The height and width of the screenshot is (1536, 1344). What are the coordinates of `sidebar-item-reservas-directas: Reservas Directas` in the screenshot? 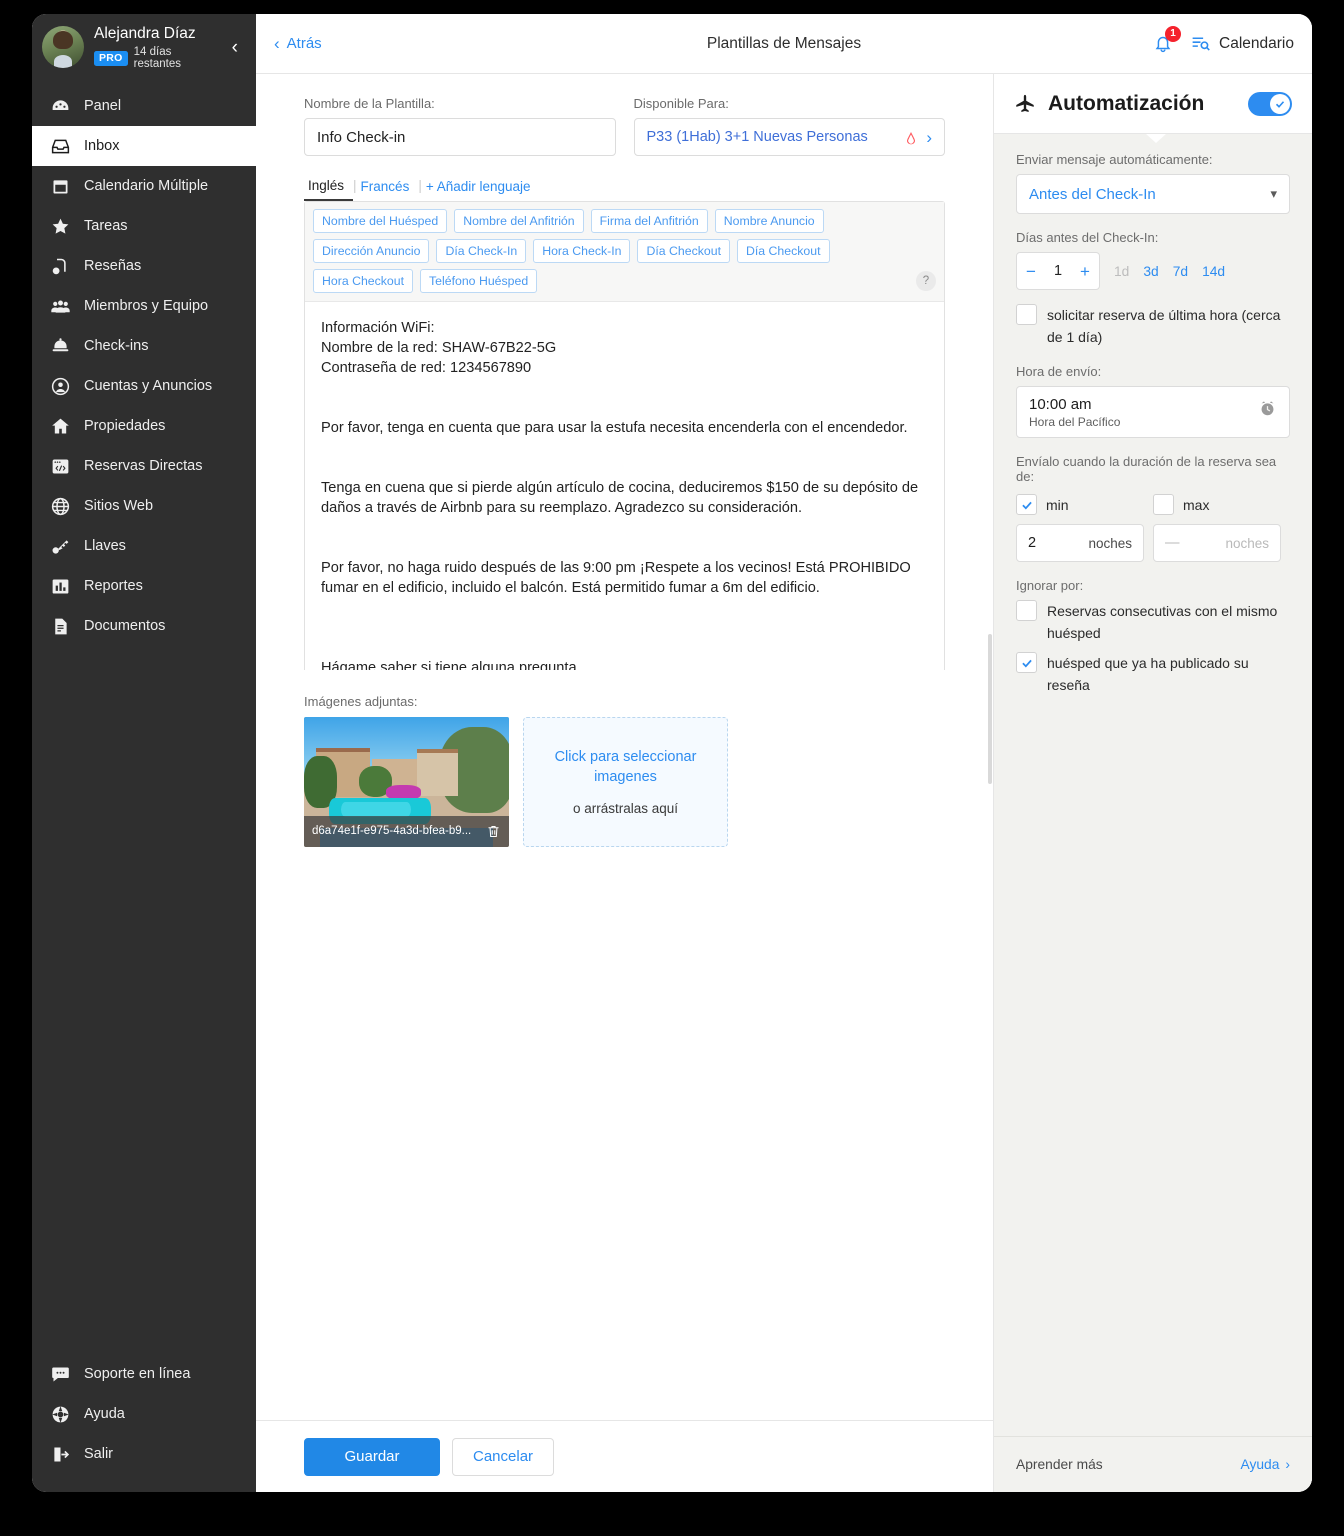 It's located at (144, 466).